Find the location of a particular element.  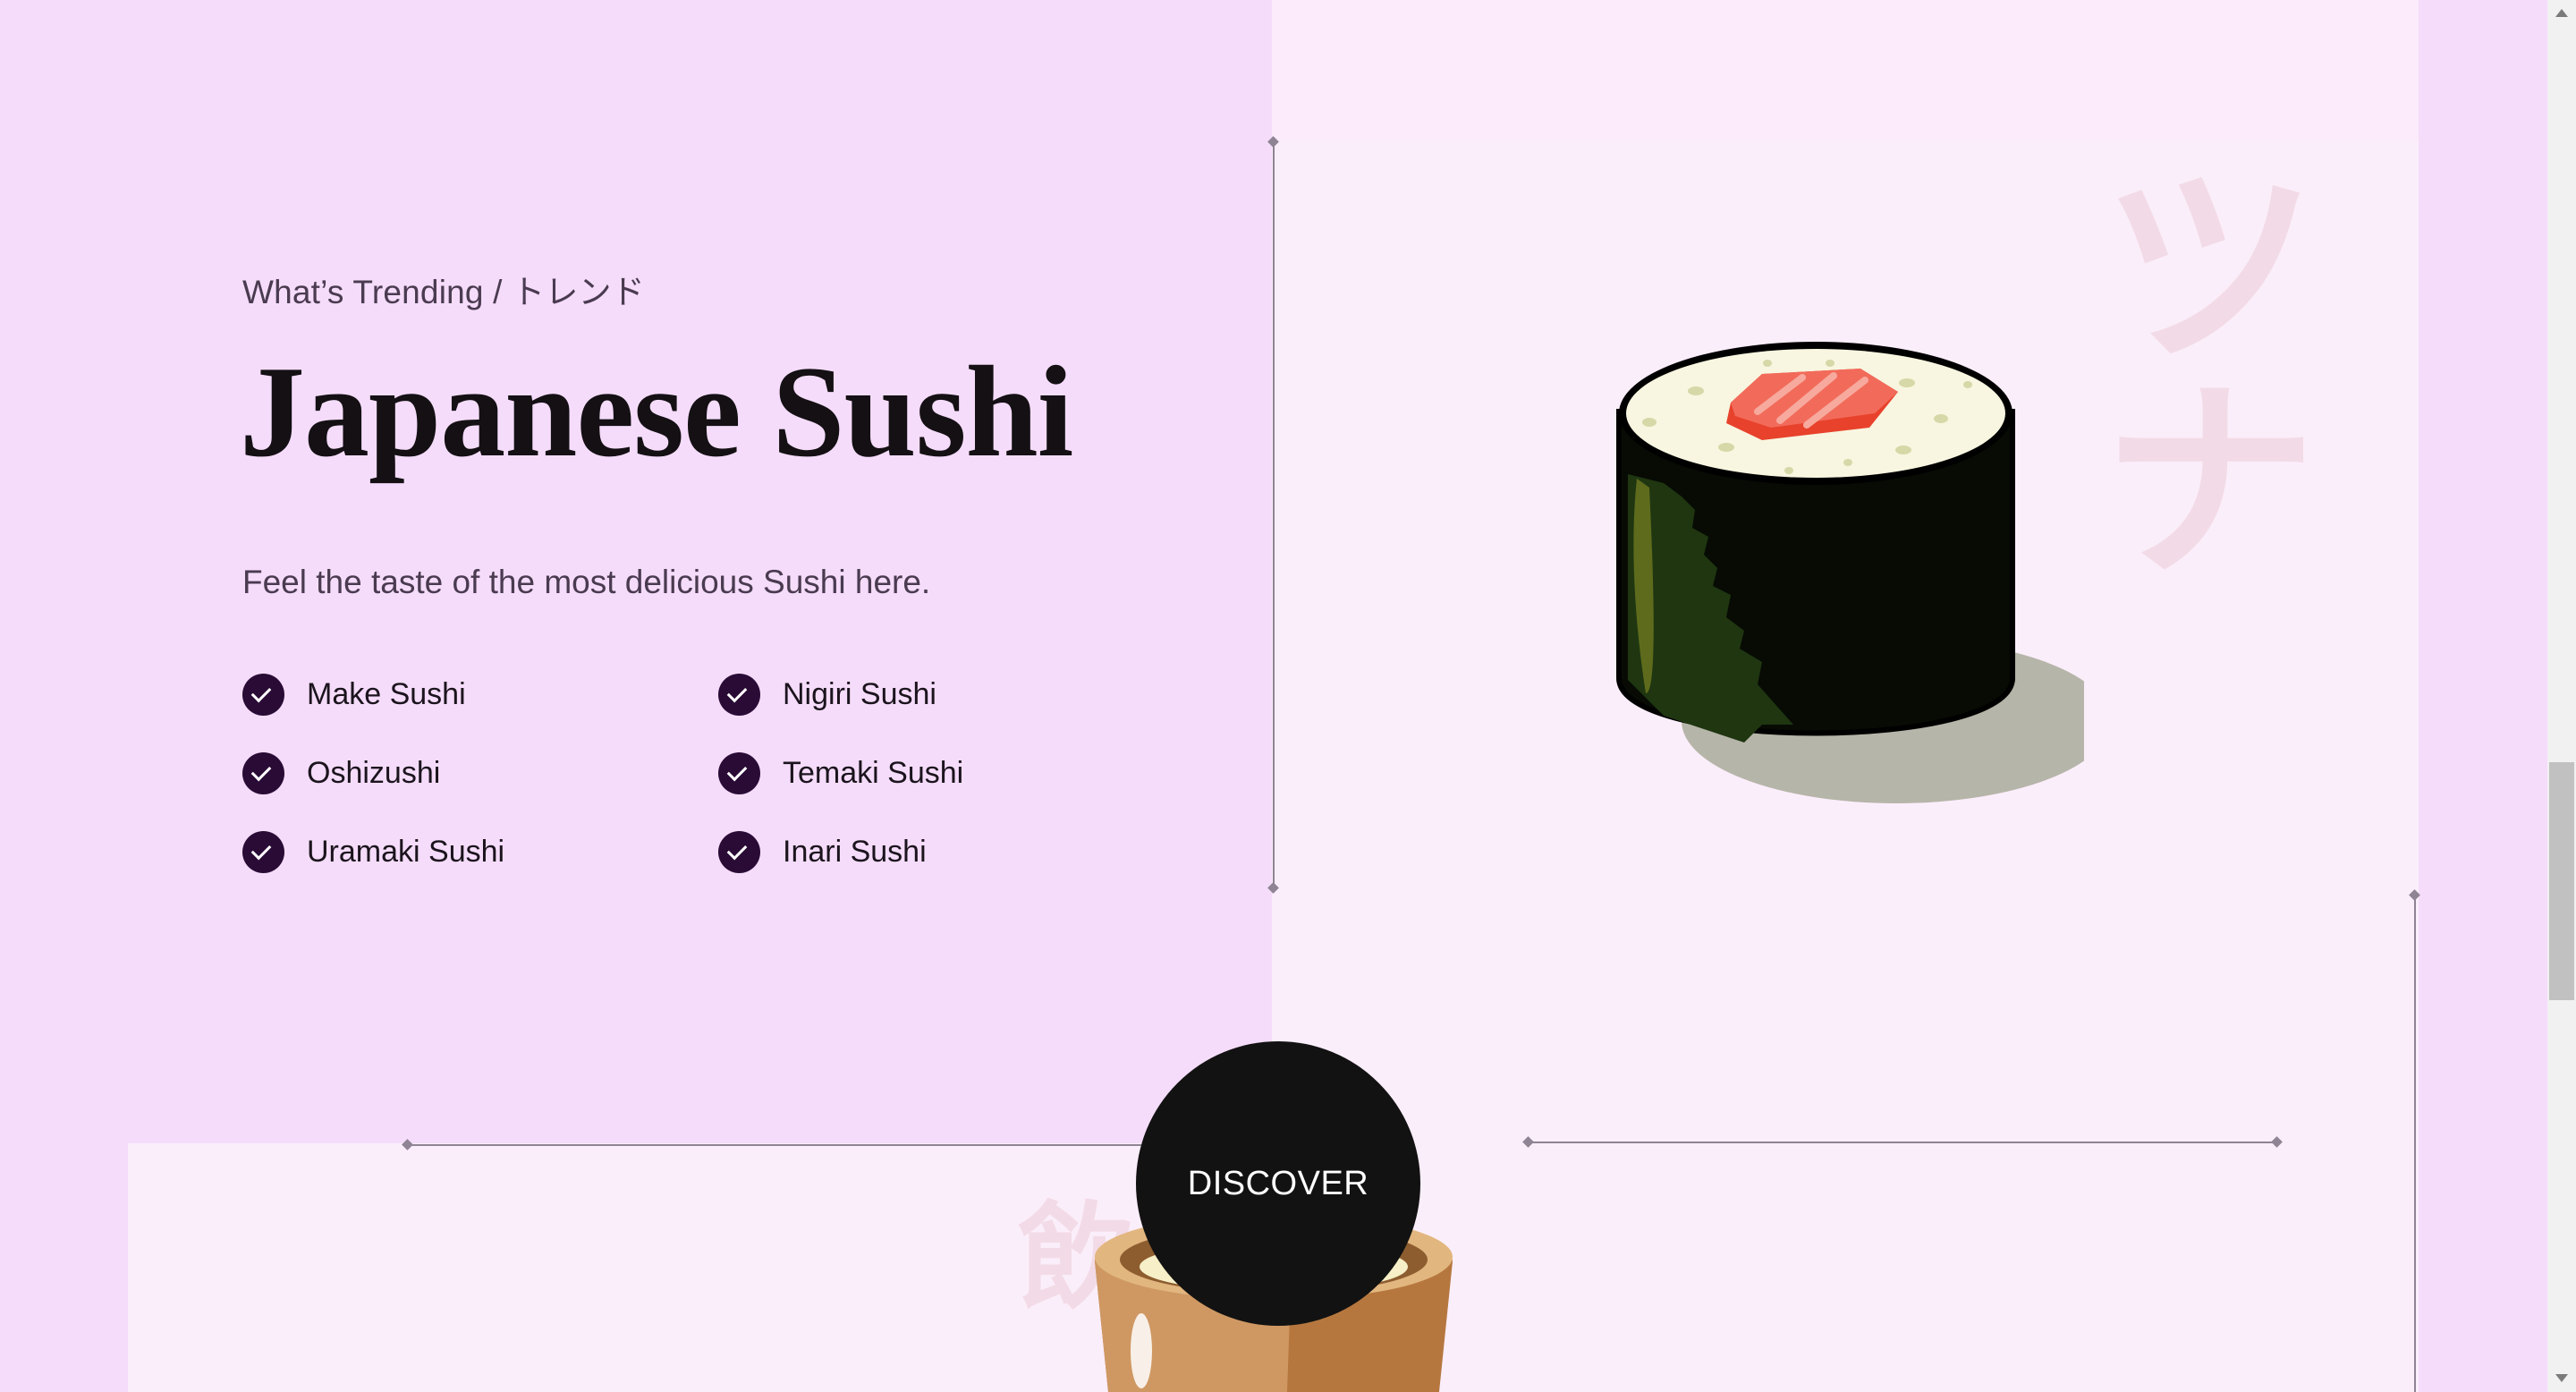

list-item: Uramaki Sushi is located at coordinates (373, 851).